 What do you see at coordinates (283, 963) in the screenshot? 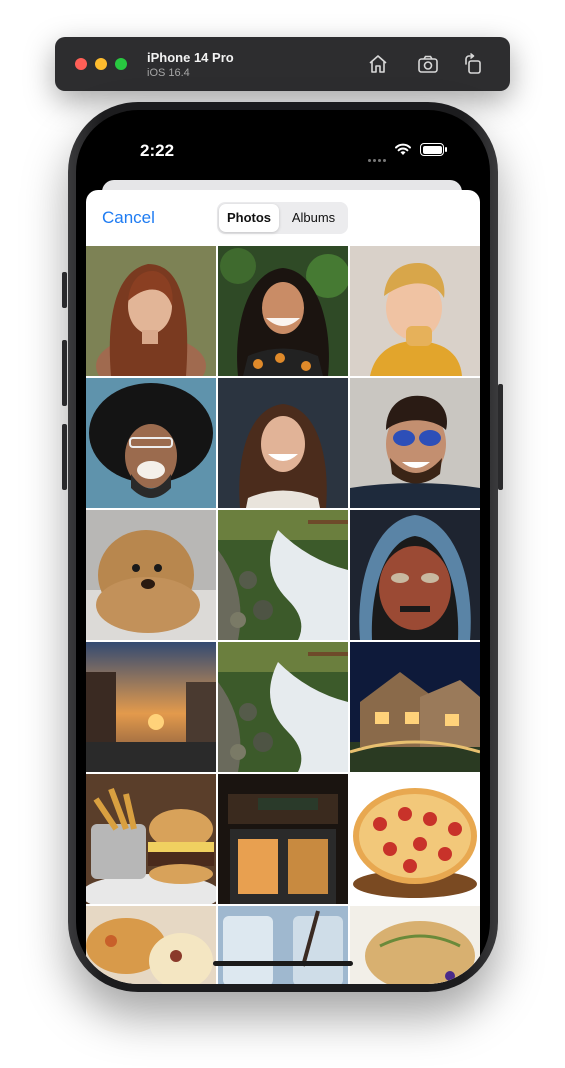
I see `home-indicator` at bounding box center [283, 963].